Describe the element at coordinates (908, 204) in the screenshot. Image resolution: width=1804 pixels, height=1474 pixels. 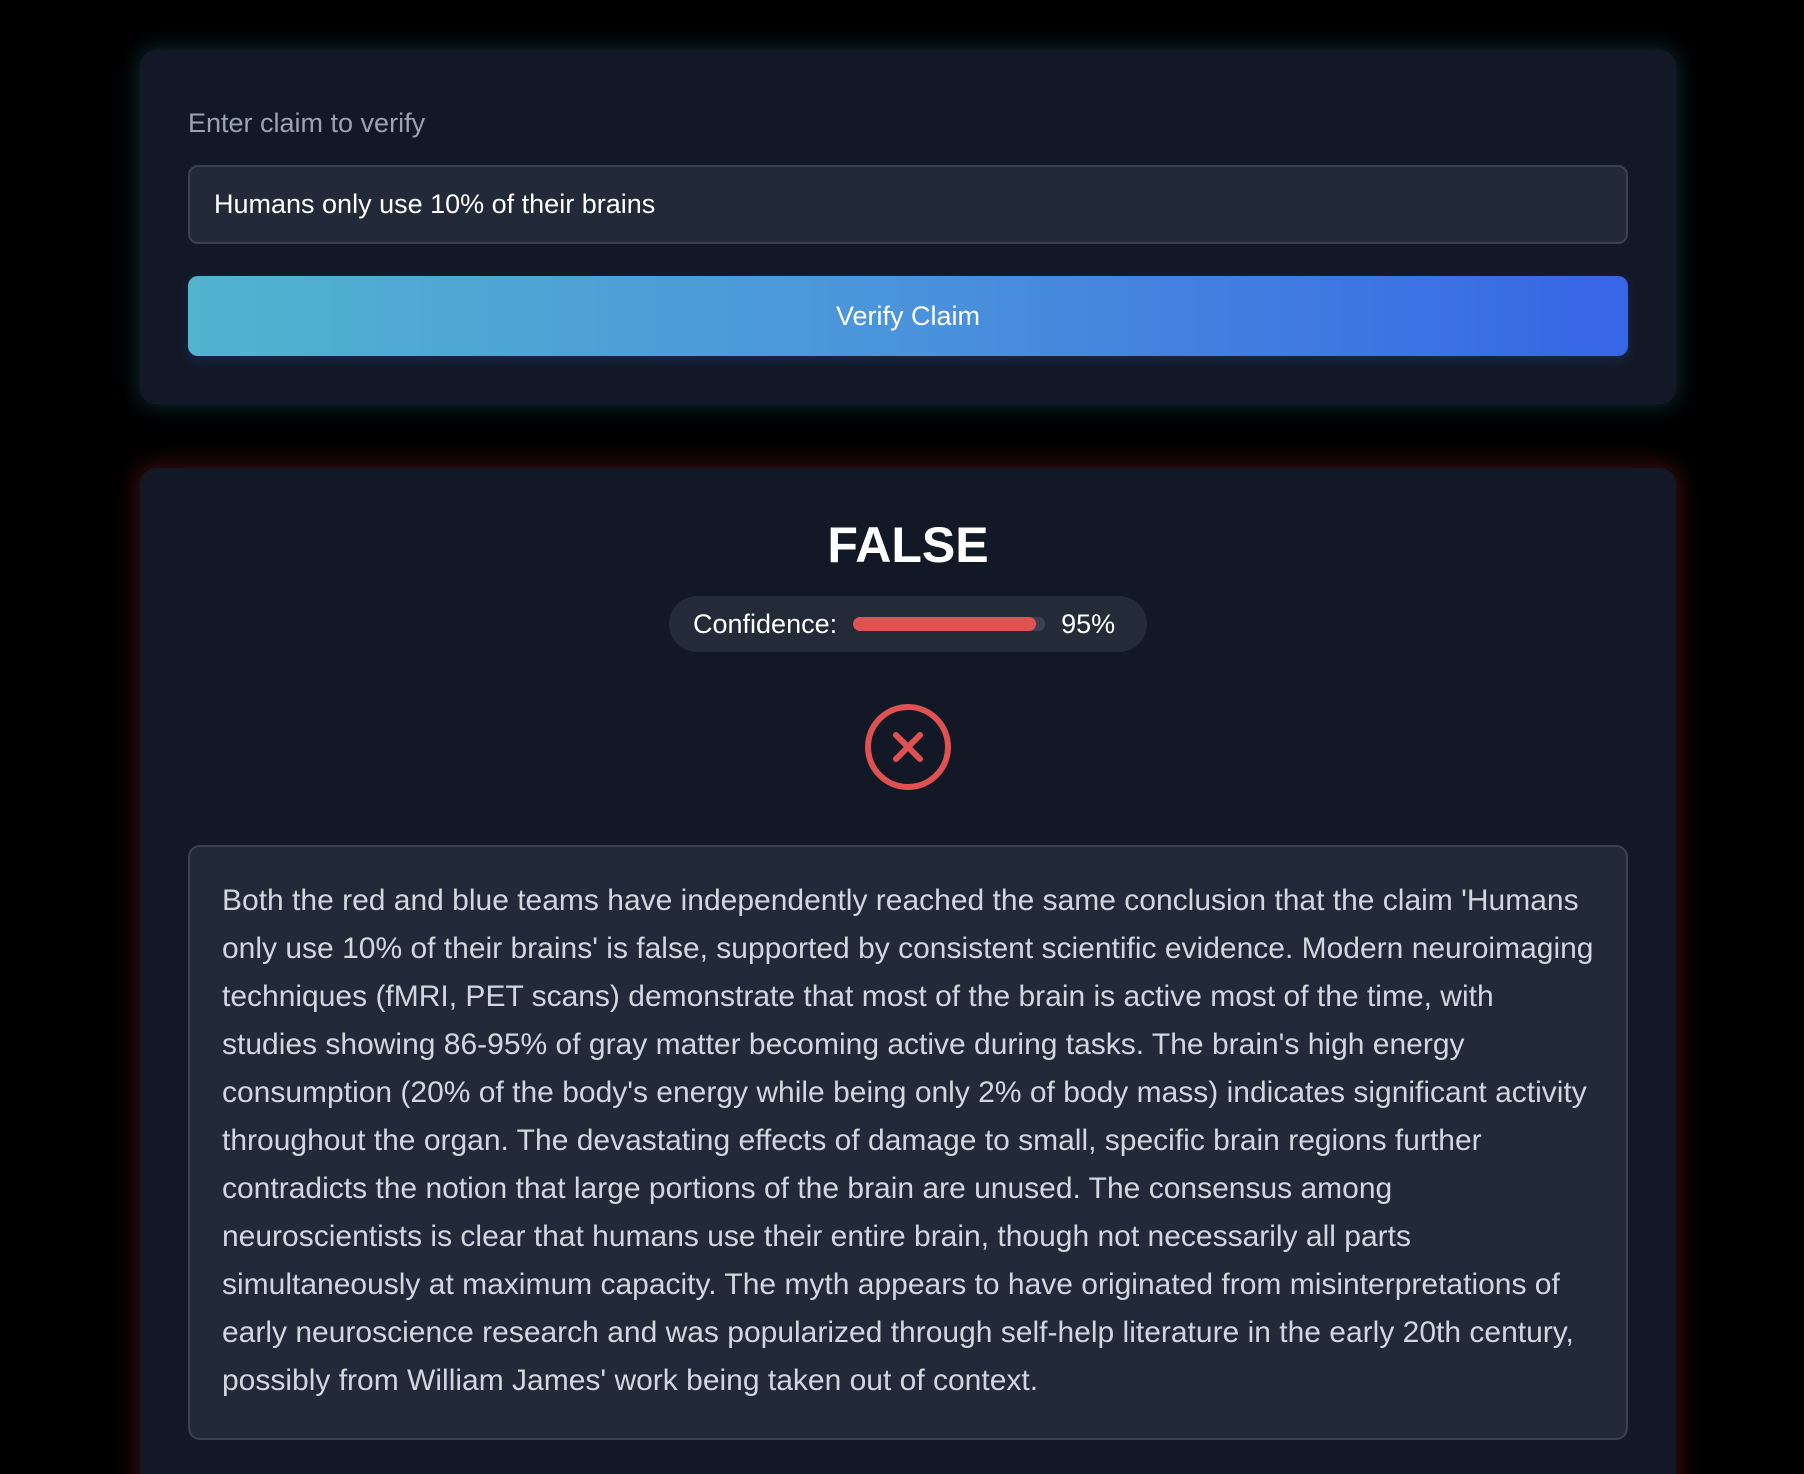
I see `claim-input` at that location.